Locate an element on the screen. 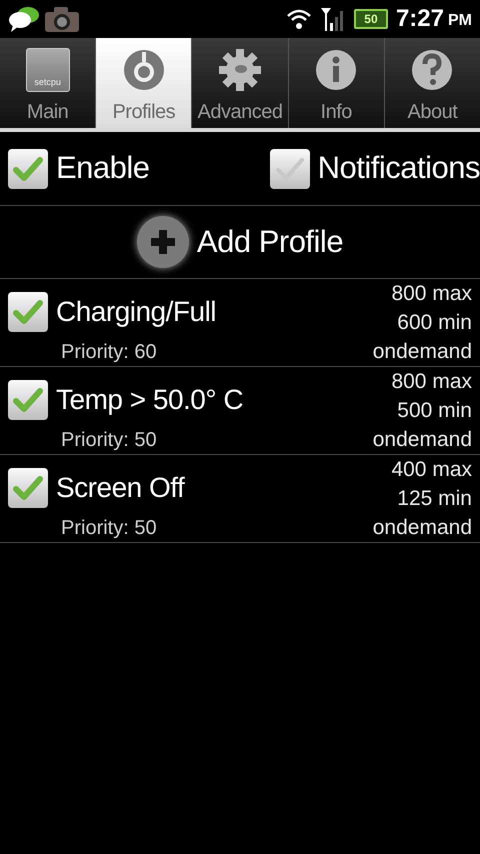 The width and height of the screenshot is (480, 854). camera-icon is located at coordinates (62, 19).